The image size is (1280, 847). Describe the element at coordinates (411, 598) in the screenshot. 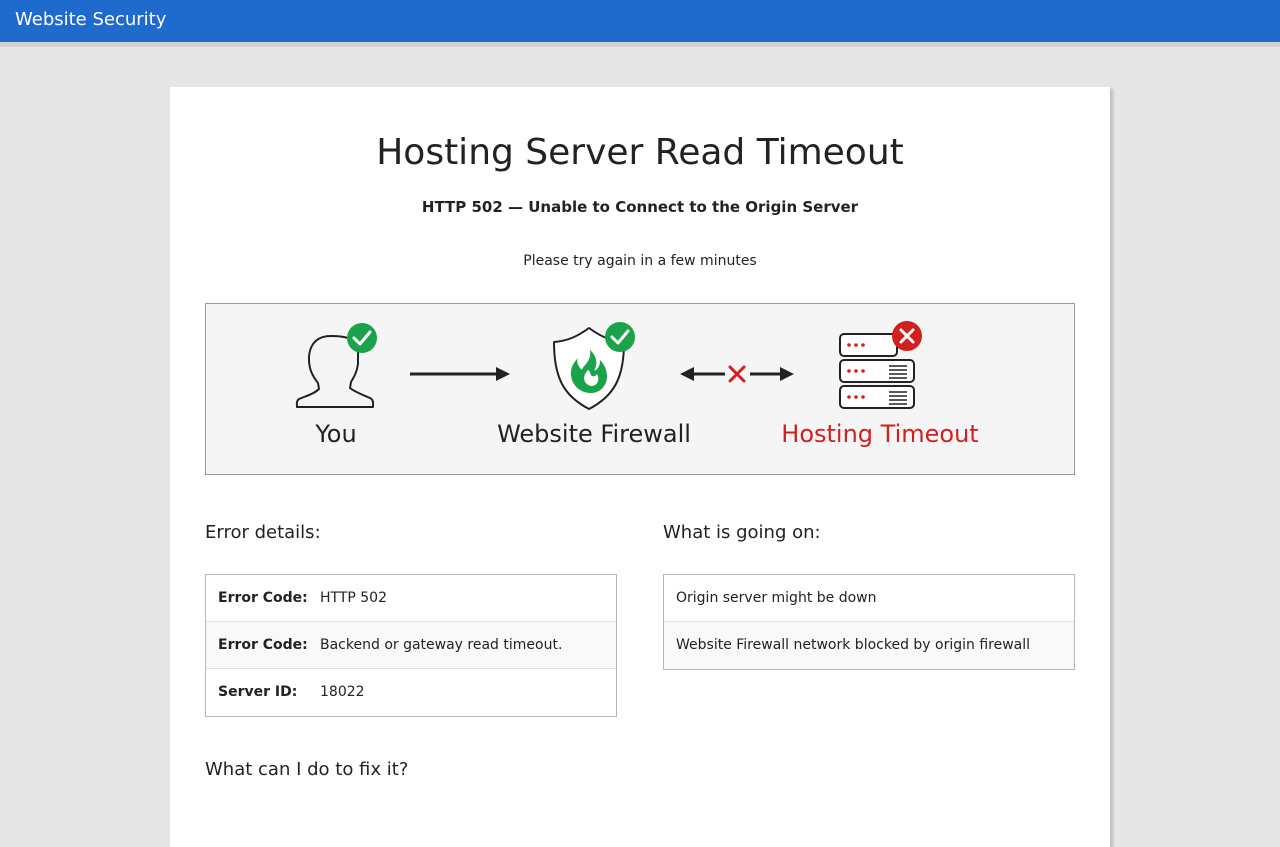

I see `table-row: Error Code: HTTP 502` at that location.